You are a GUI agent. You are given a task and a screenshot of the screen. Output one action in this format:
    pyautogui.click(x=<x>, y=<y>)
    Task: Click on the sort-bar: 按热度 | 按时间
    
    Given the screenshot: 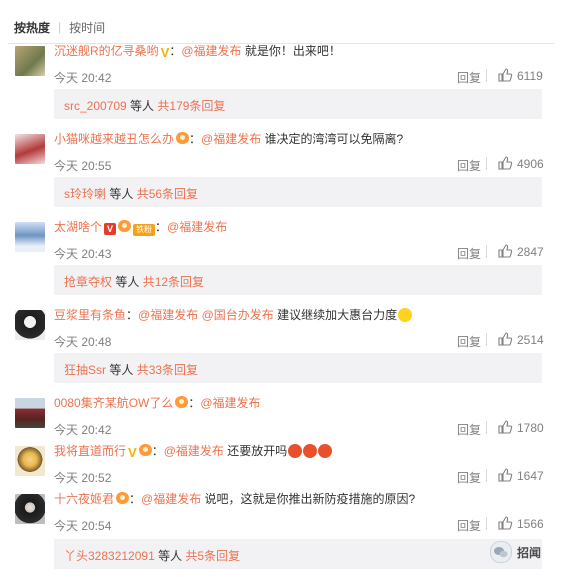 What is the action you would take?
    pyautogui.click(x=59, y=27)
    